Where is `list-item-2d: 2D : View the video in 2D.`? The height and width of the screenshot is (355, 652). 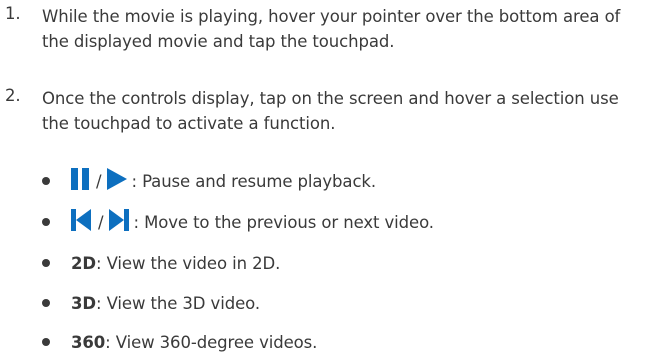 list-item-2d: 2D : View the video in 2D. is located at coordinates (342, 263).